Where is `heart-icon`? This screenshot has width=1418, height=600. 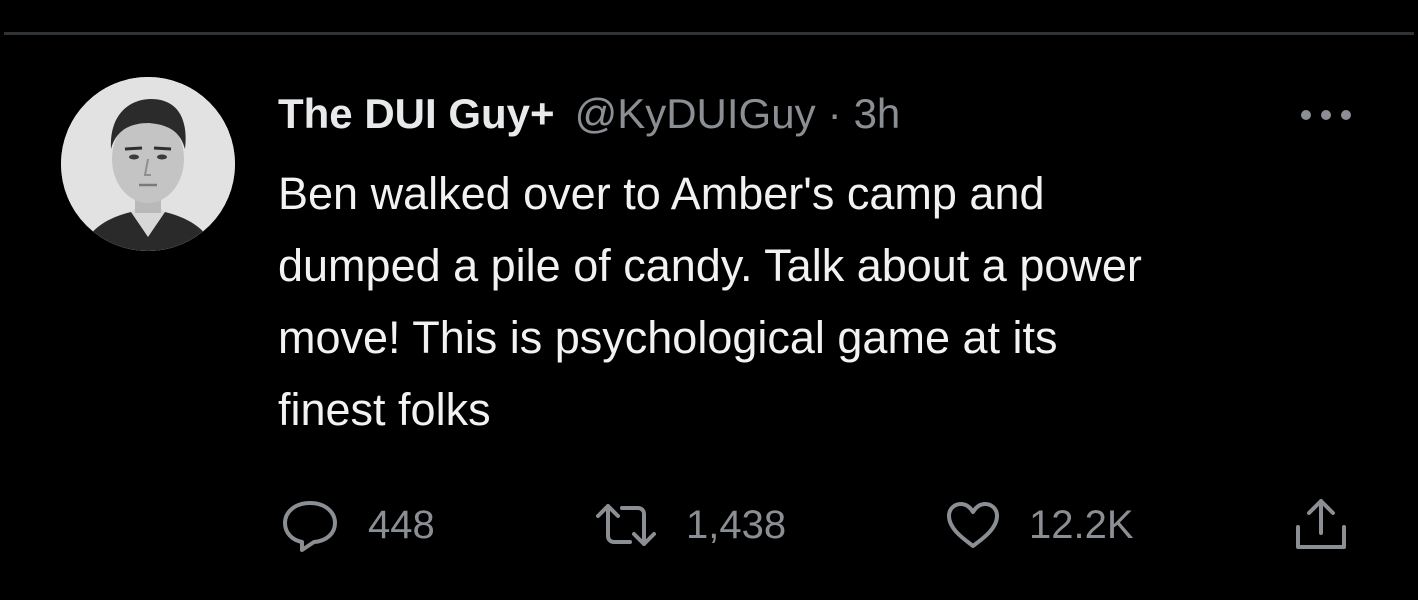
heart-icon is located at coordinates (973, 525).